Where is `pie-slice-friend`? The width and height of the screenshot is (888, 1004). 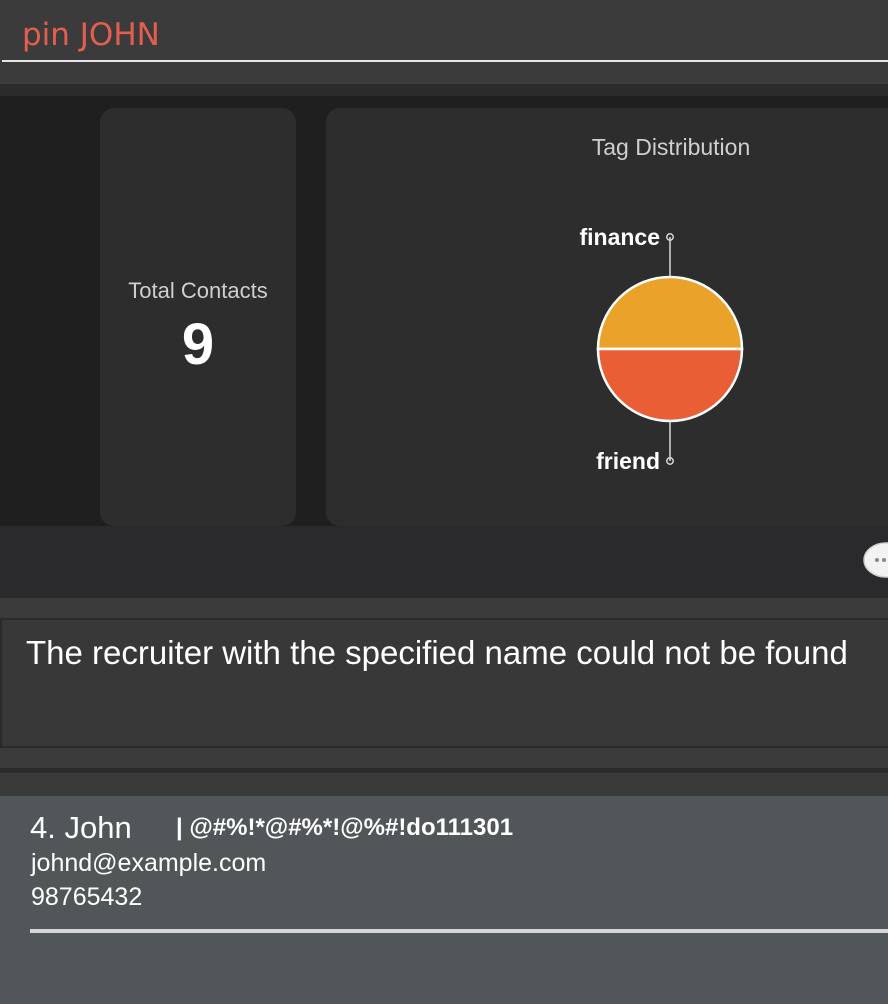 pie-slice-friend is located at coordinates (670, 385).